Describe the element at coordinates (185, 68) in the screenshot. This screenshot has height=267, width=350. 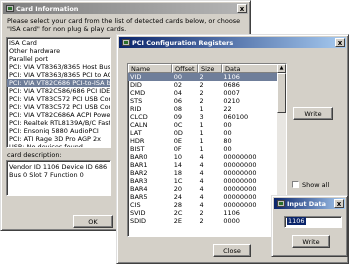
I see `column-header-offset: Offset` at that location.